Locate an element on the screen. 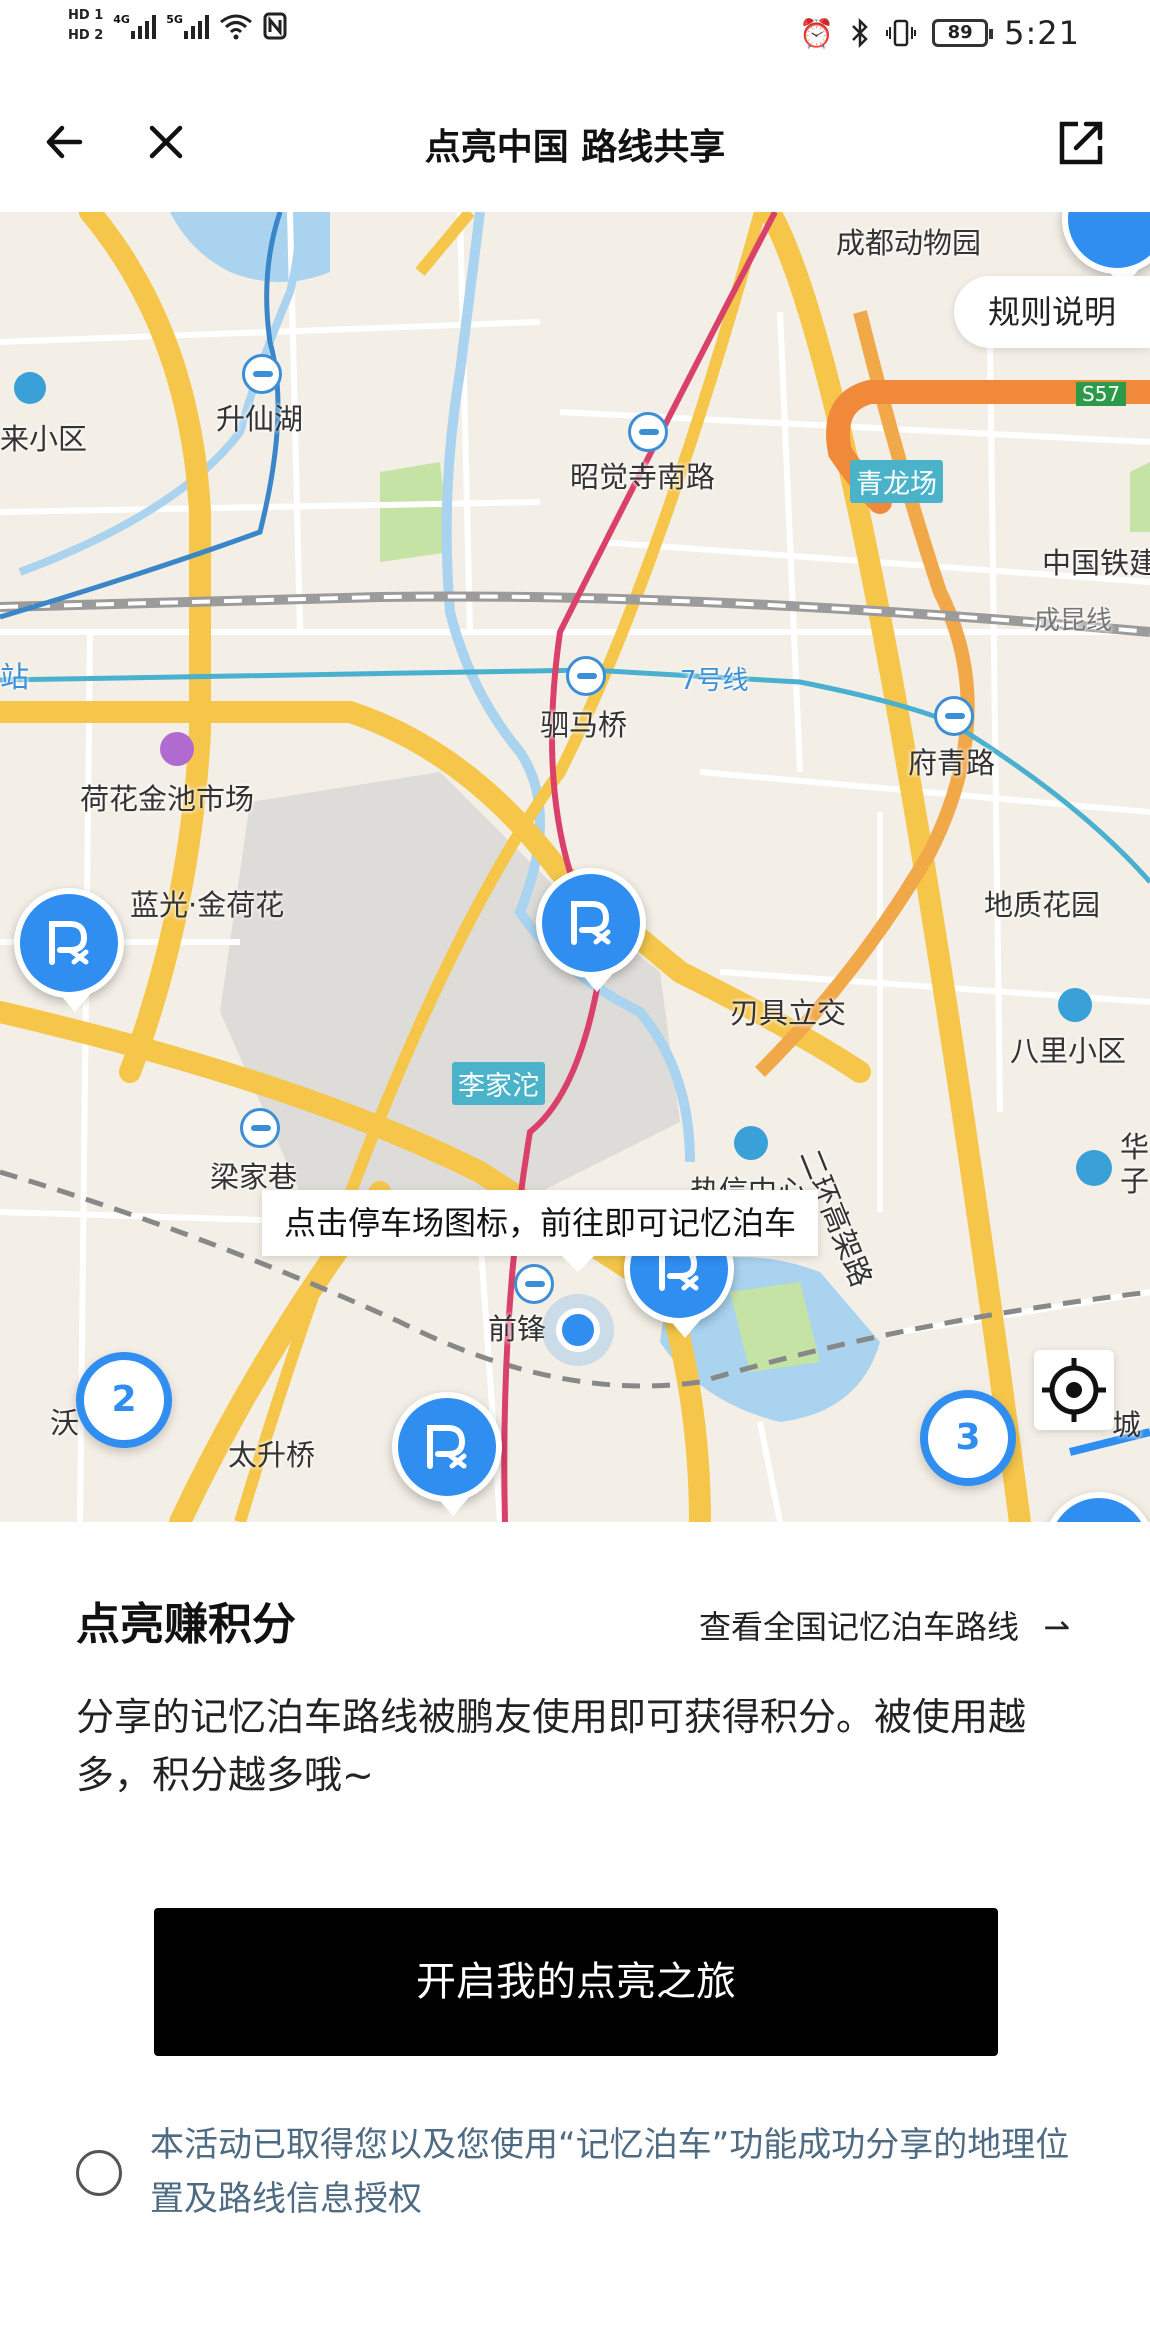 The height and width of the screenshot is (2347, 1150). view-all-routes-link: 查看全国记忆泊车路线 ⇀ is located at coordinates (884, 1625).